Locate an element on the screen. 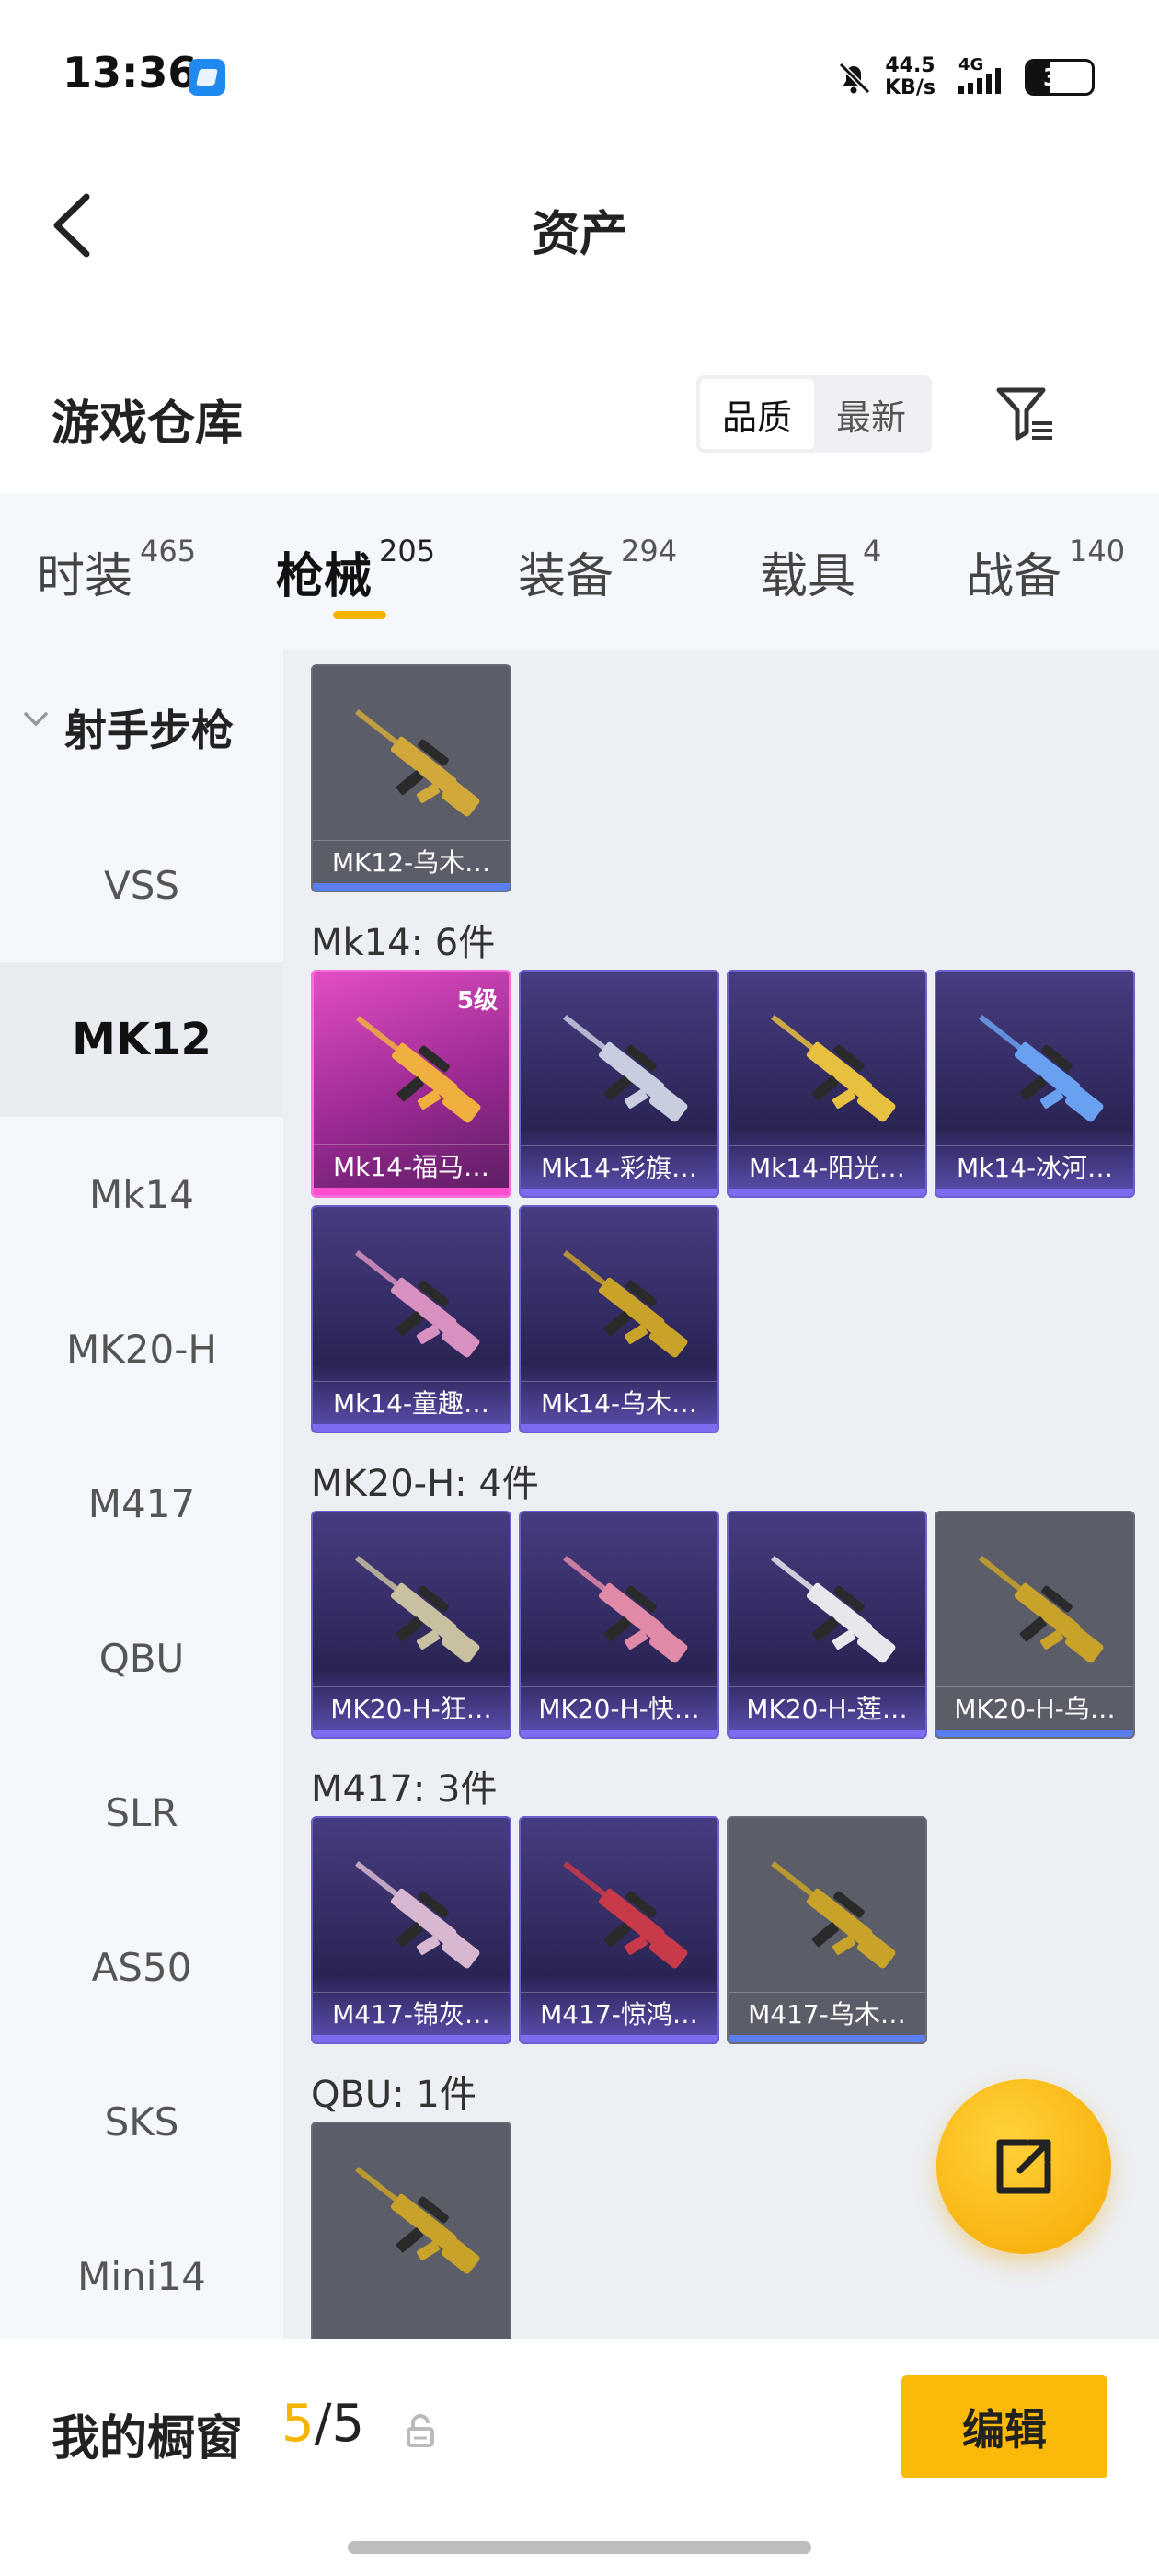  tab-fashion: 时装 465 is located at coordinates (116, 570).